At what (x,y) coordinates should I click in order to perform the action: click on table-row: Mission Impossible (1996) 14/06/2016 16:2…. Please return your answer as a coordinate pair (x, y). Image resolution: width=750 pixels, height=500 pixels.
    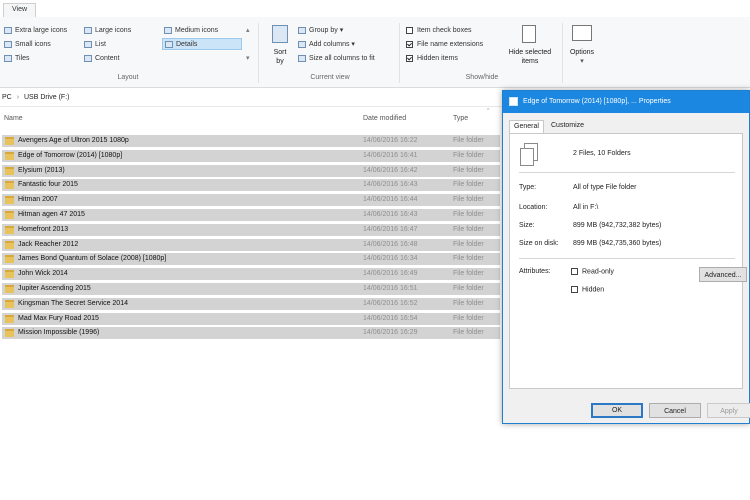
    Looking at the image, I should click on (251, 333).